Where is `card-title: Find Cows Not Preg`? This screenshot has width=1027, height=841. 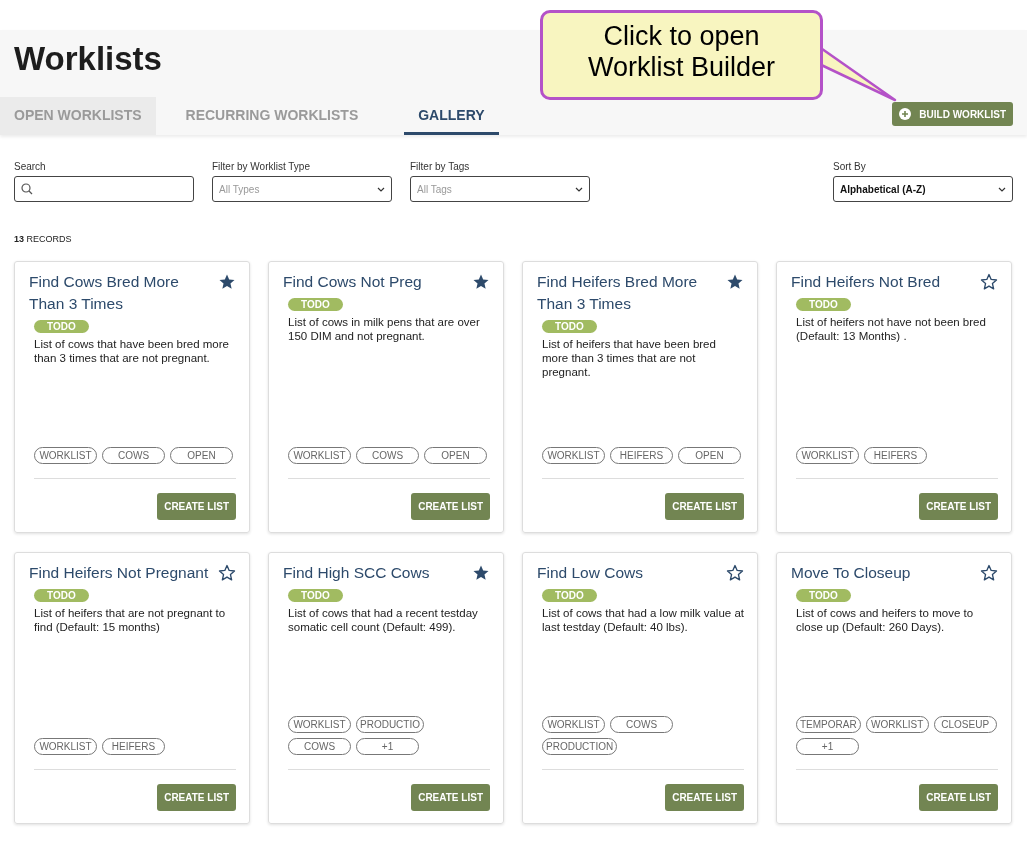
card-title: Find Cows Not Preg is located at coordinates (352, 282).